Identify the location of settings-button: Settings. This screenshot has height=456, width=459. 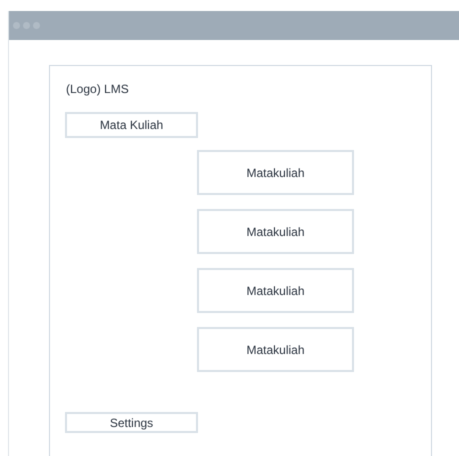
(131, 422).